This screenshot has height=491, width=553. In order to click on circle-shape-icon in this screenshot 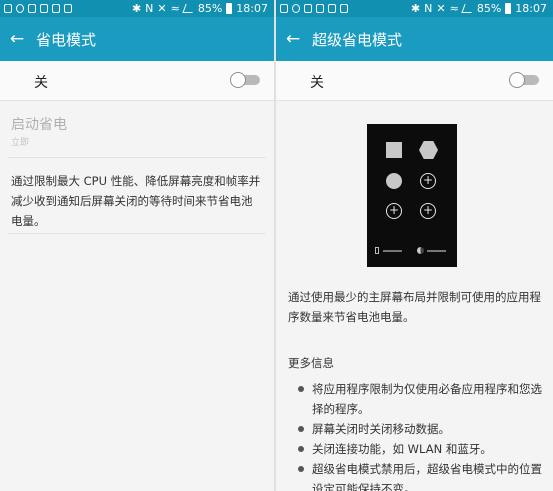, I will do `click(394, 181)`.